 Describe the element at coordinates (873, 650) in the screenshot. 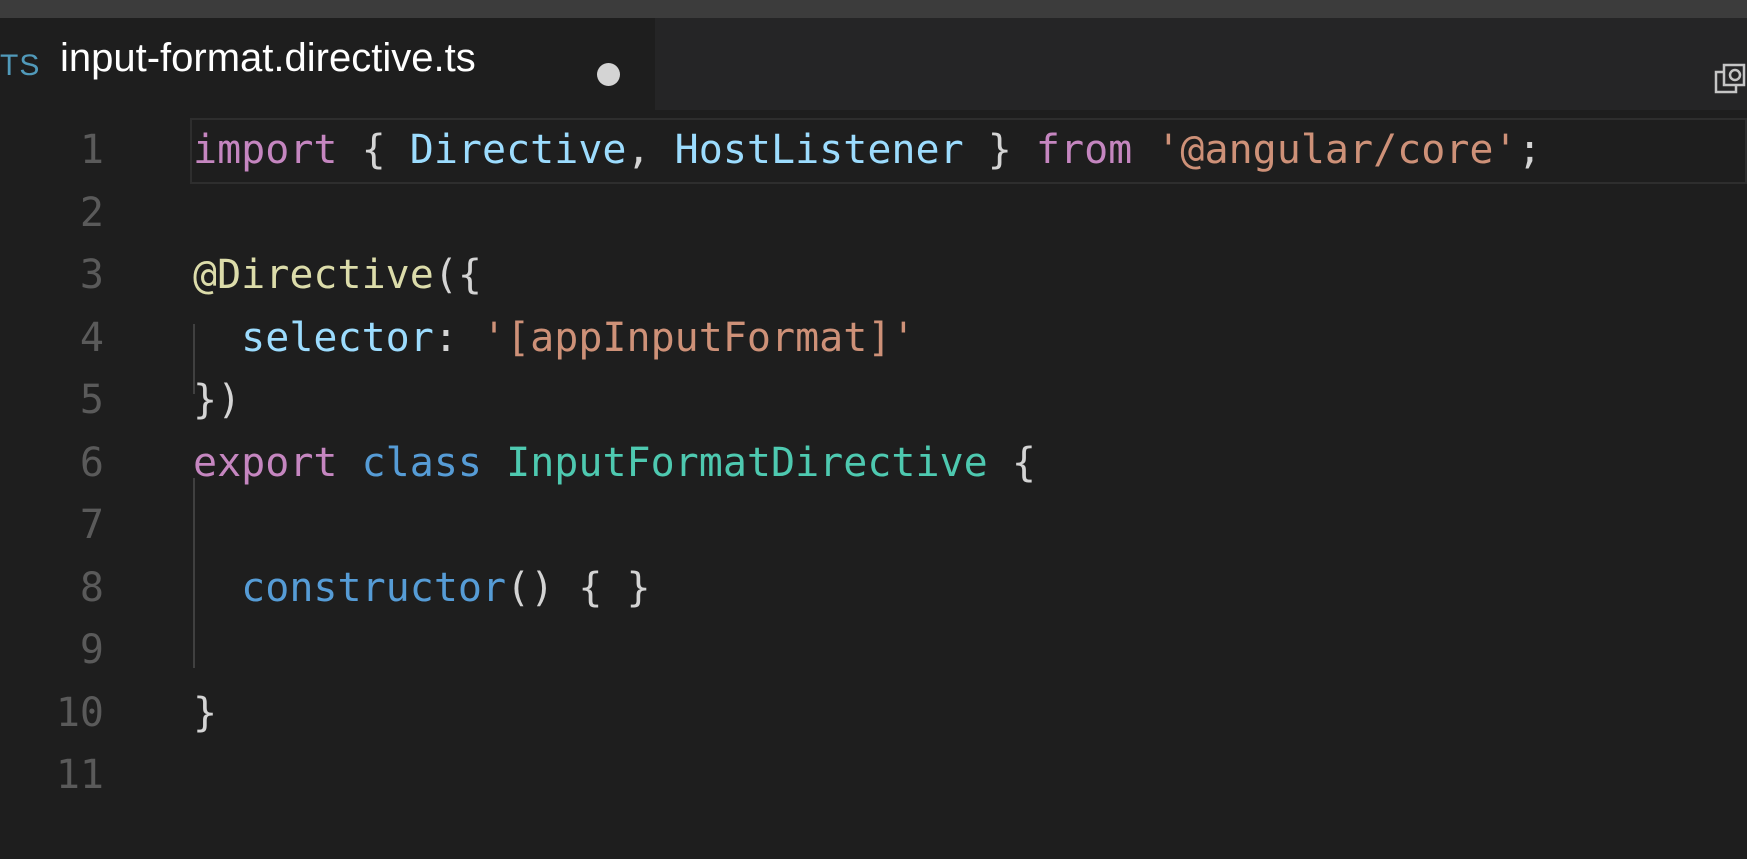

I see `code-line: 9` at that location.